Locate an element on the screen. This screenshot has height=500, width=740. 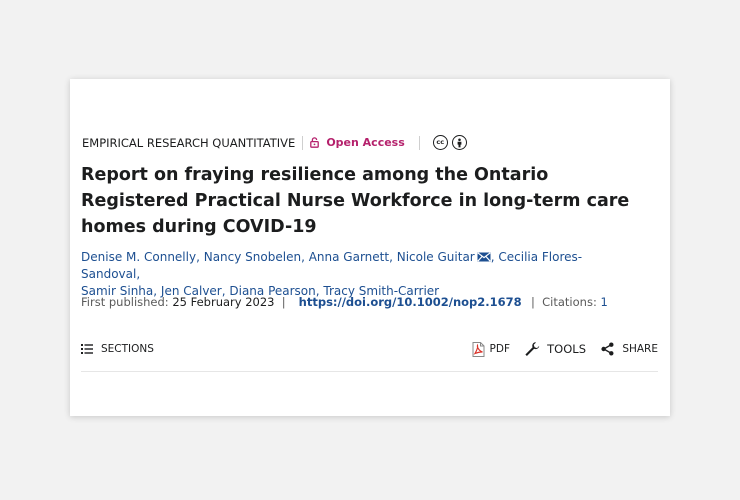
envelope-icon is located at coordinates (484, 257).